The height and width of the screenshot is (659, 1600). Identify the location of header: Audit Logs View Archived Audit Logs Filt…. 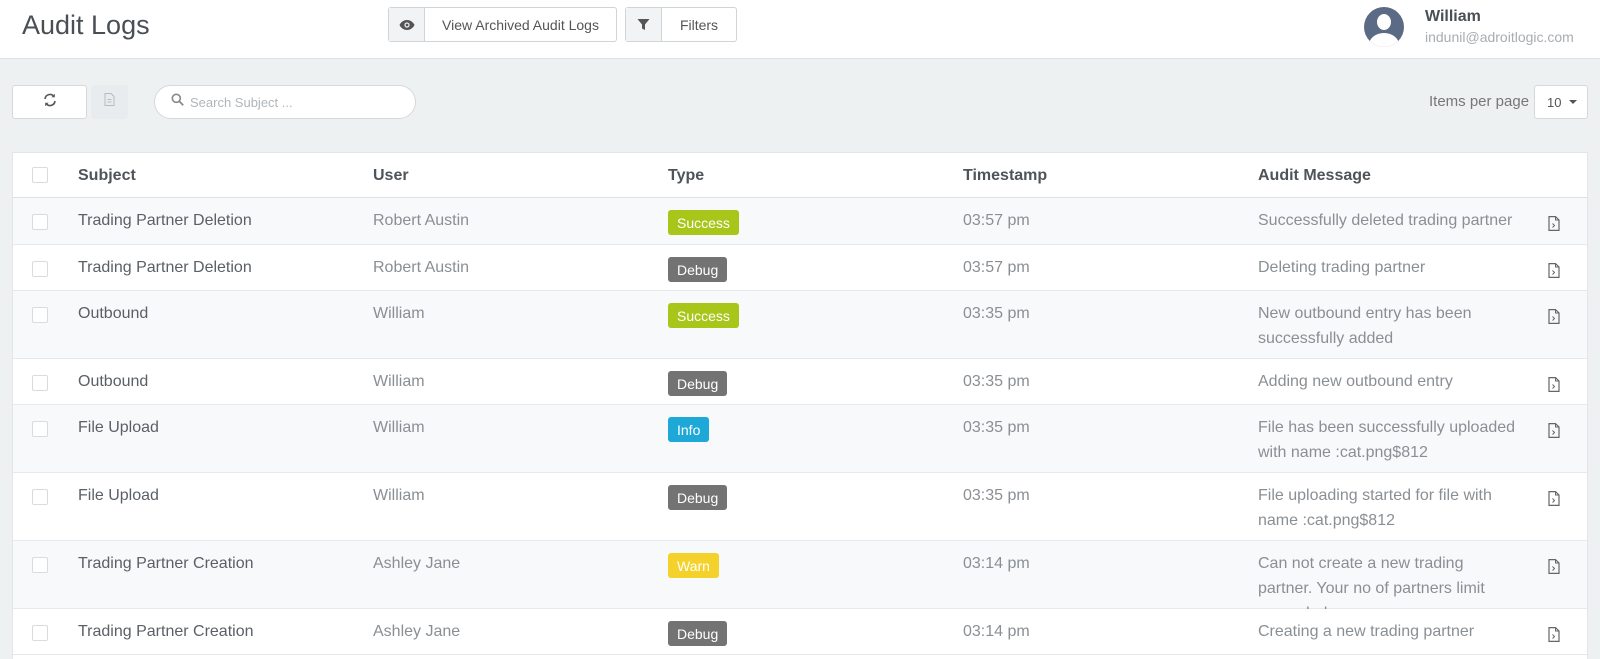
(800, 29).